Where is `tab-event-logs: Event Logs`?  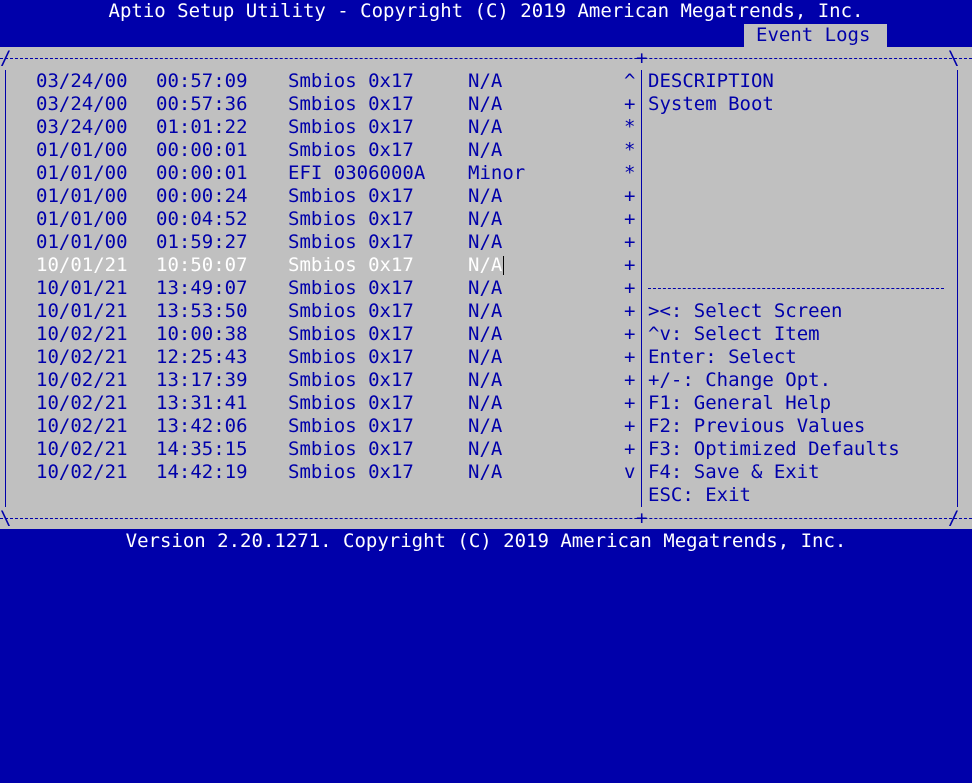 tab-event-logs: Event Logs is located at coordinates (815, 35).